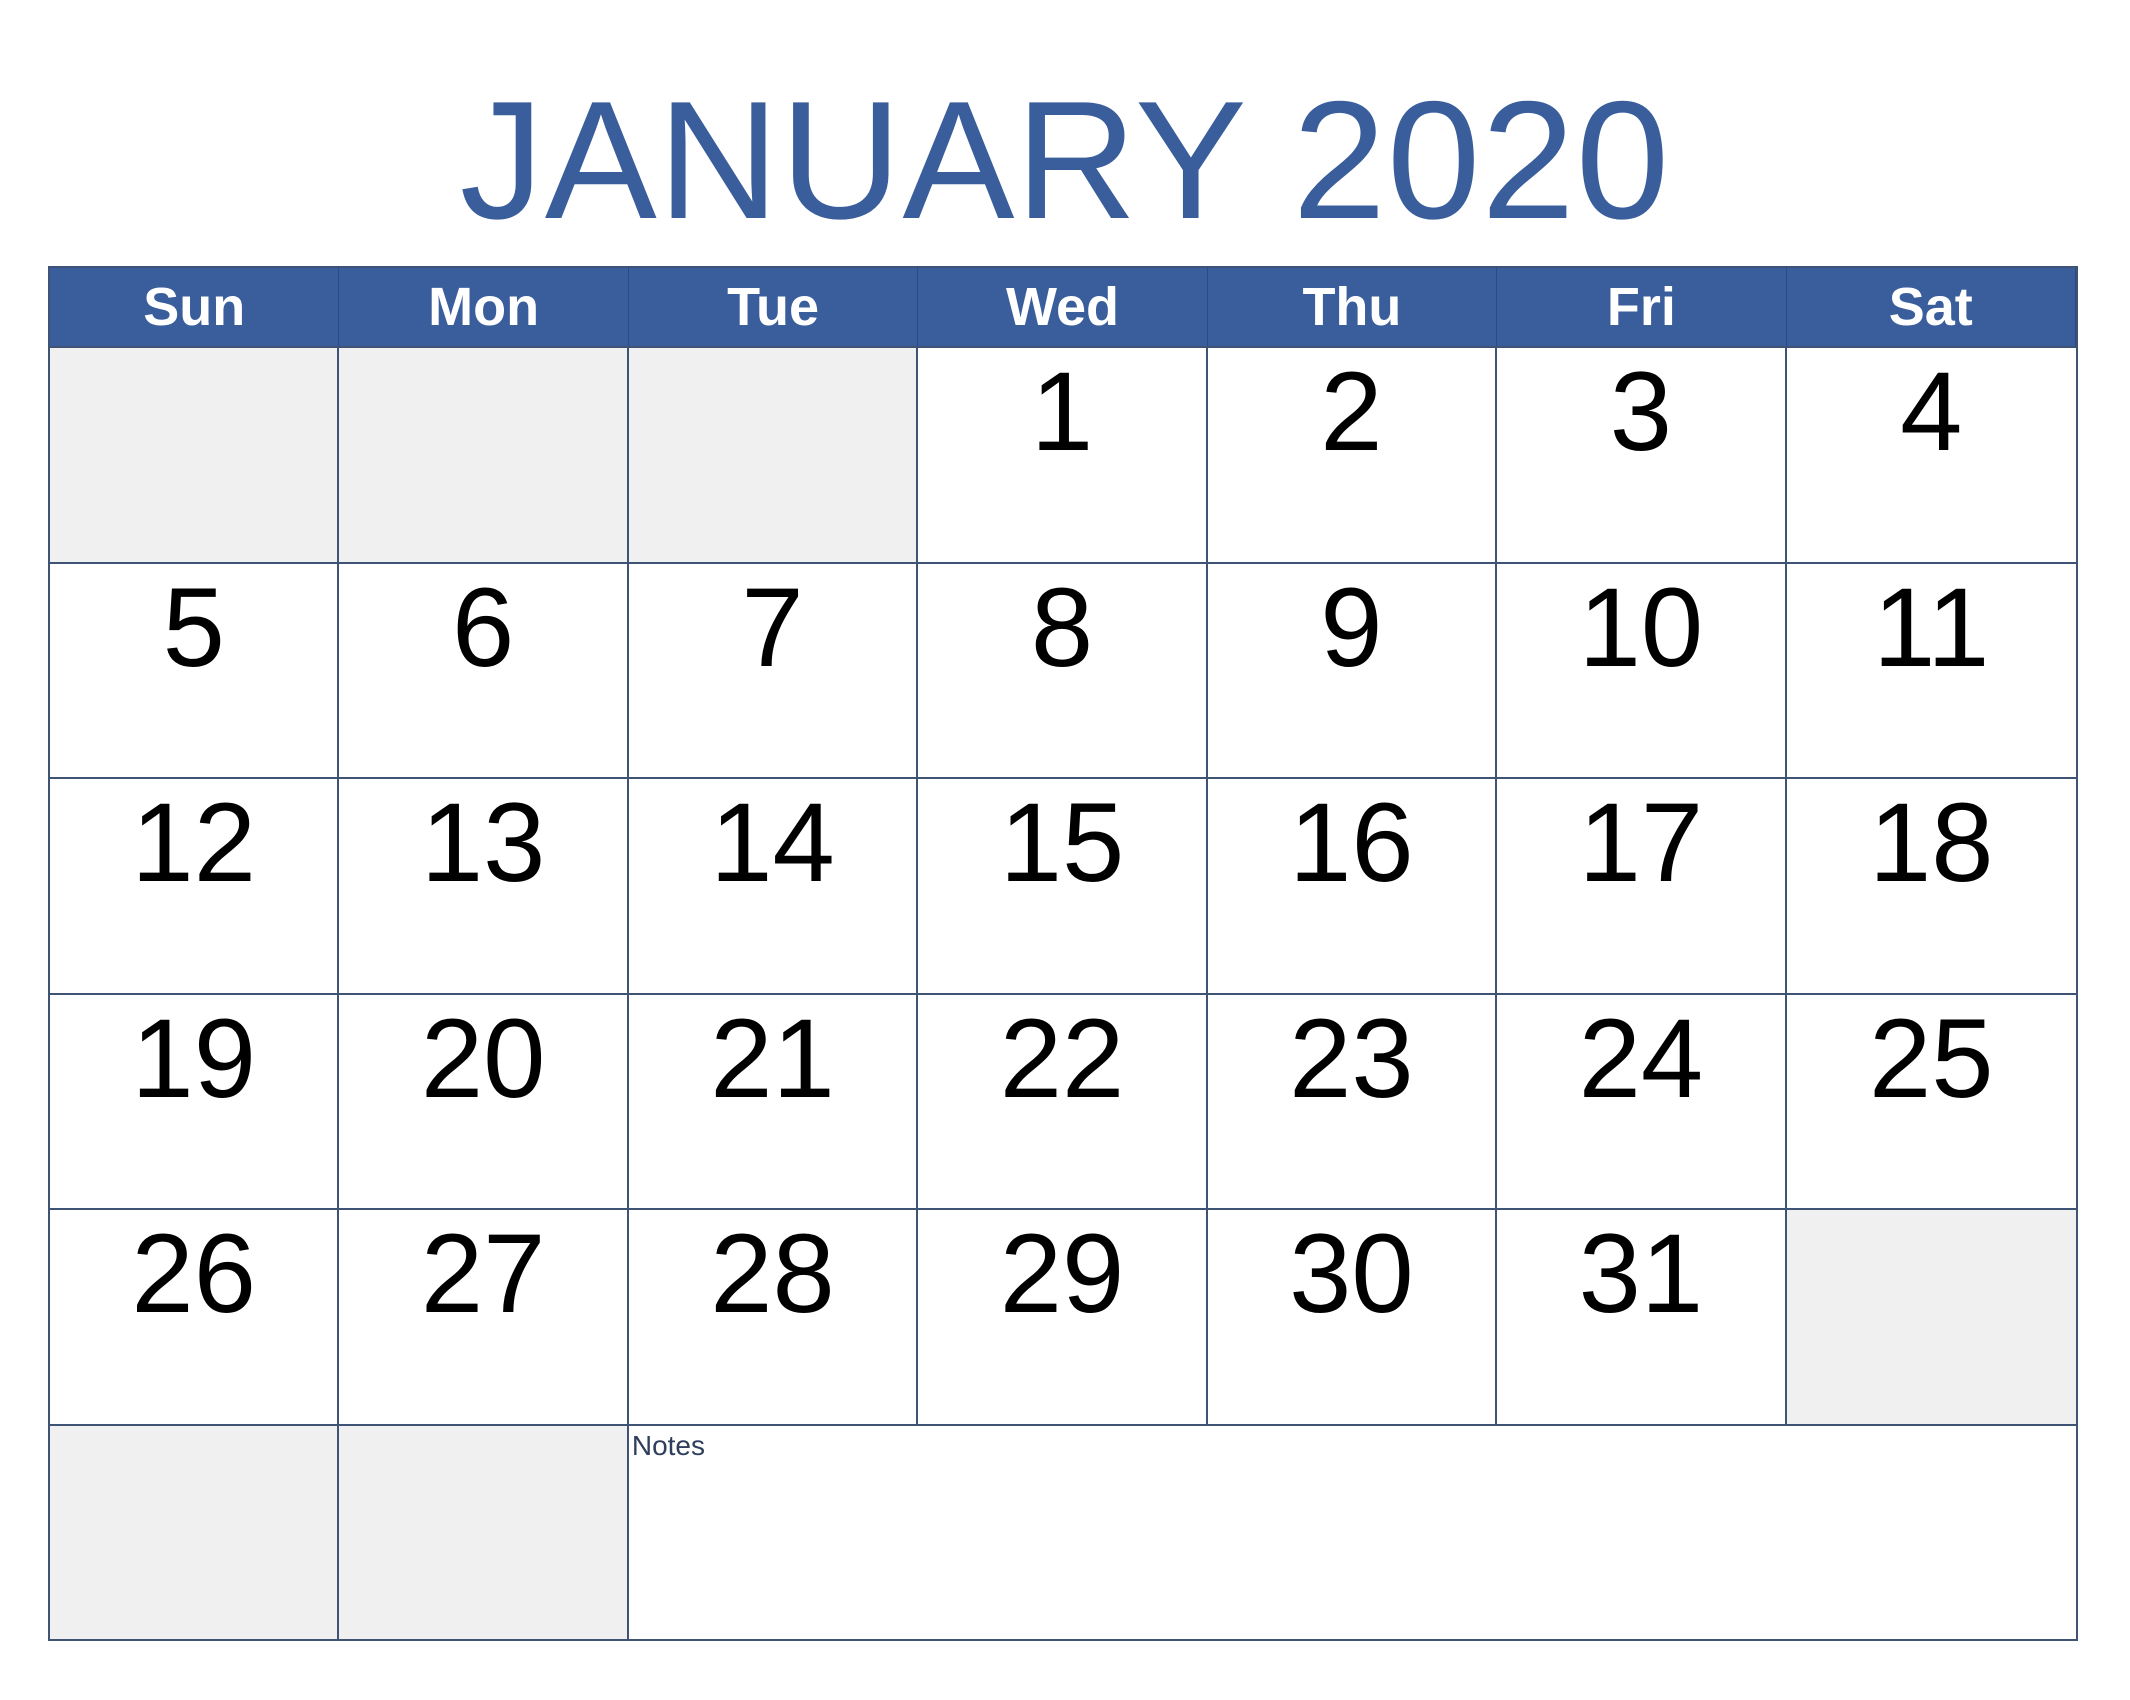 The width and height of the screenshot is (2130, 1700). Describe the element at coordinates (773, 885) in the screenshot. I see `day-cell: 14` at that location.